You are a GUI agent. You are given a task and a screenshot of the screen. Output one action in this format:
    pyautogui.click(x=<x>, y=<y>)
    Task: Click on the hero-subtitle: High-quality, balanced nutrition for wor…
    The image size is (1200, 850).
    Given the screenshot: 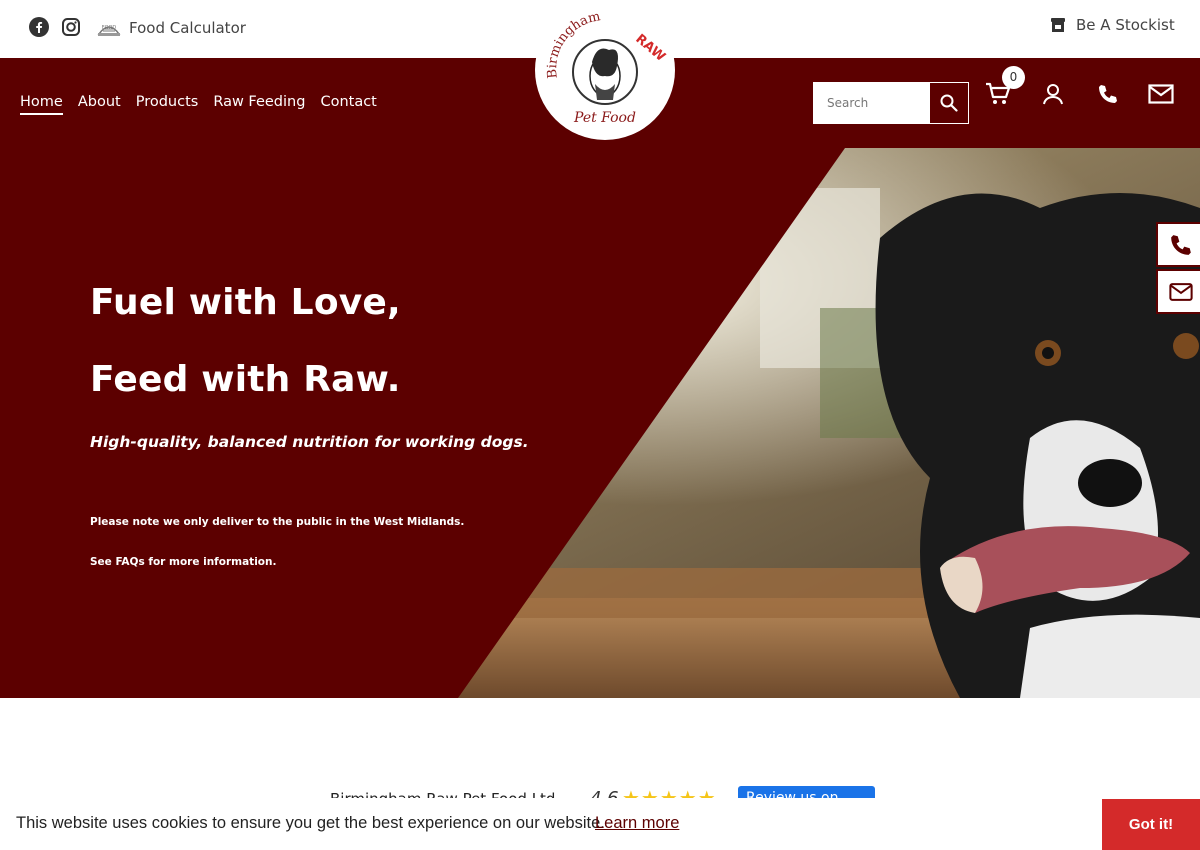 What is the action you would take?
    pyautogui.click(x=309, y=442)
    